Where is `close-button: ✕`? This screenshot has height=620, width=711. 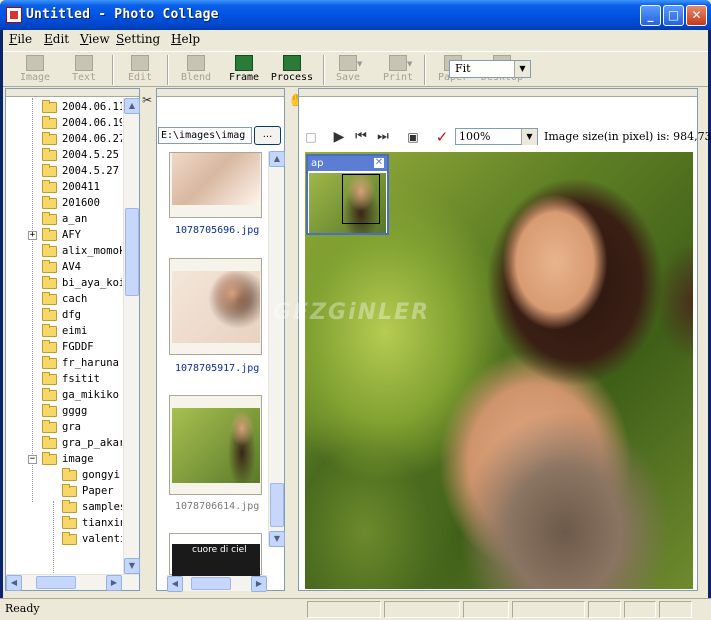 close-button: ✕ is located at coordinates (696, 15).